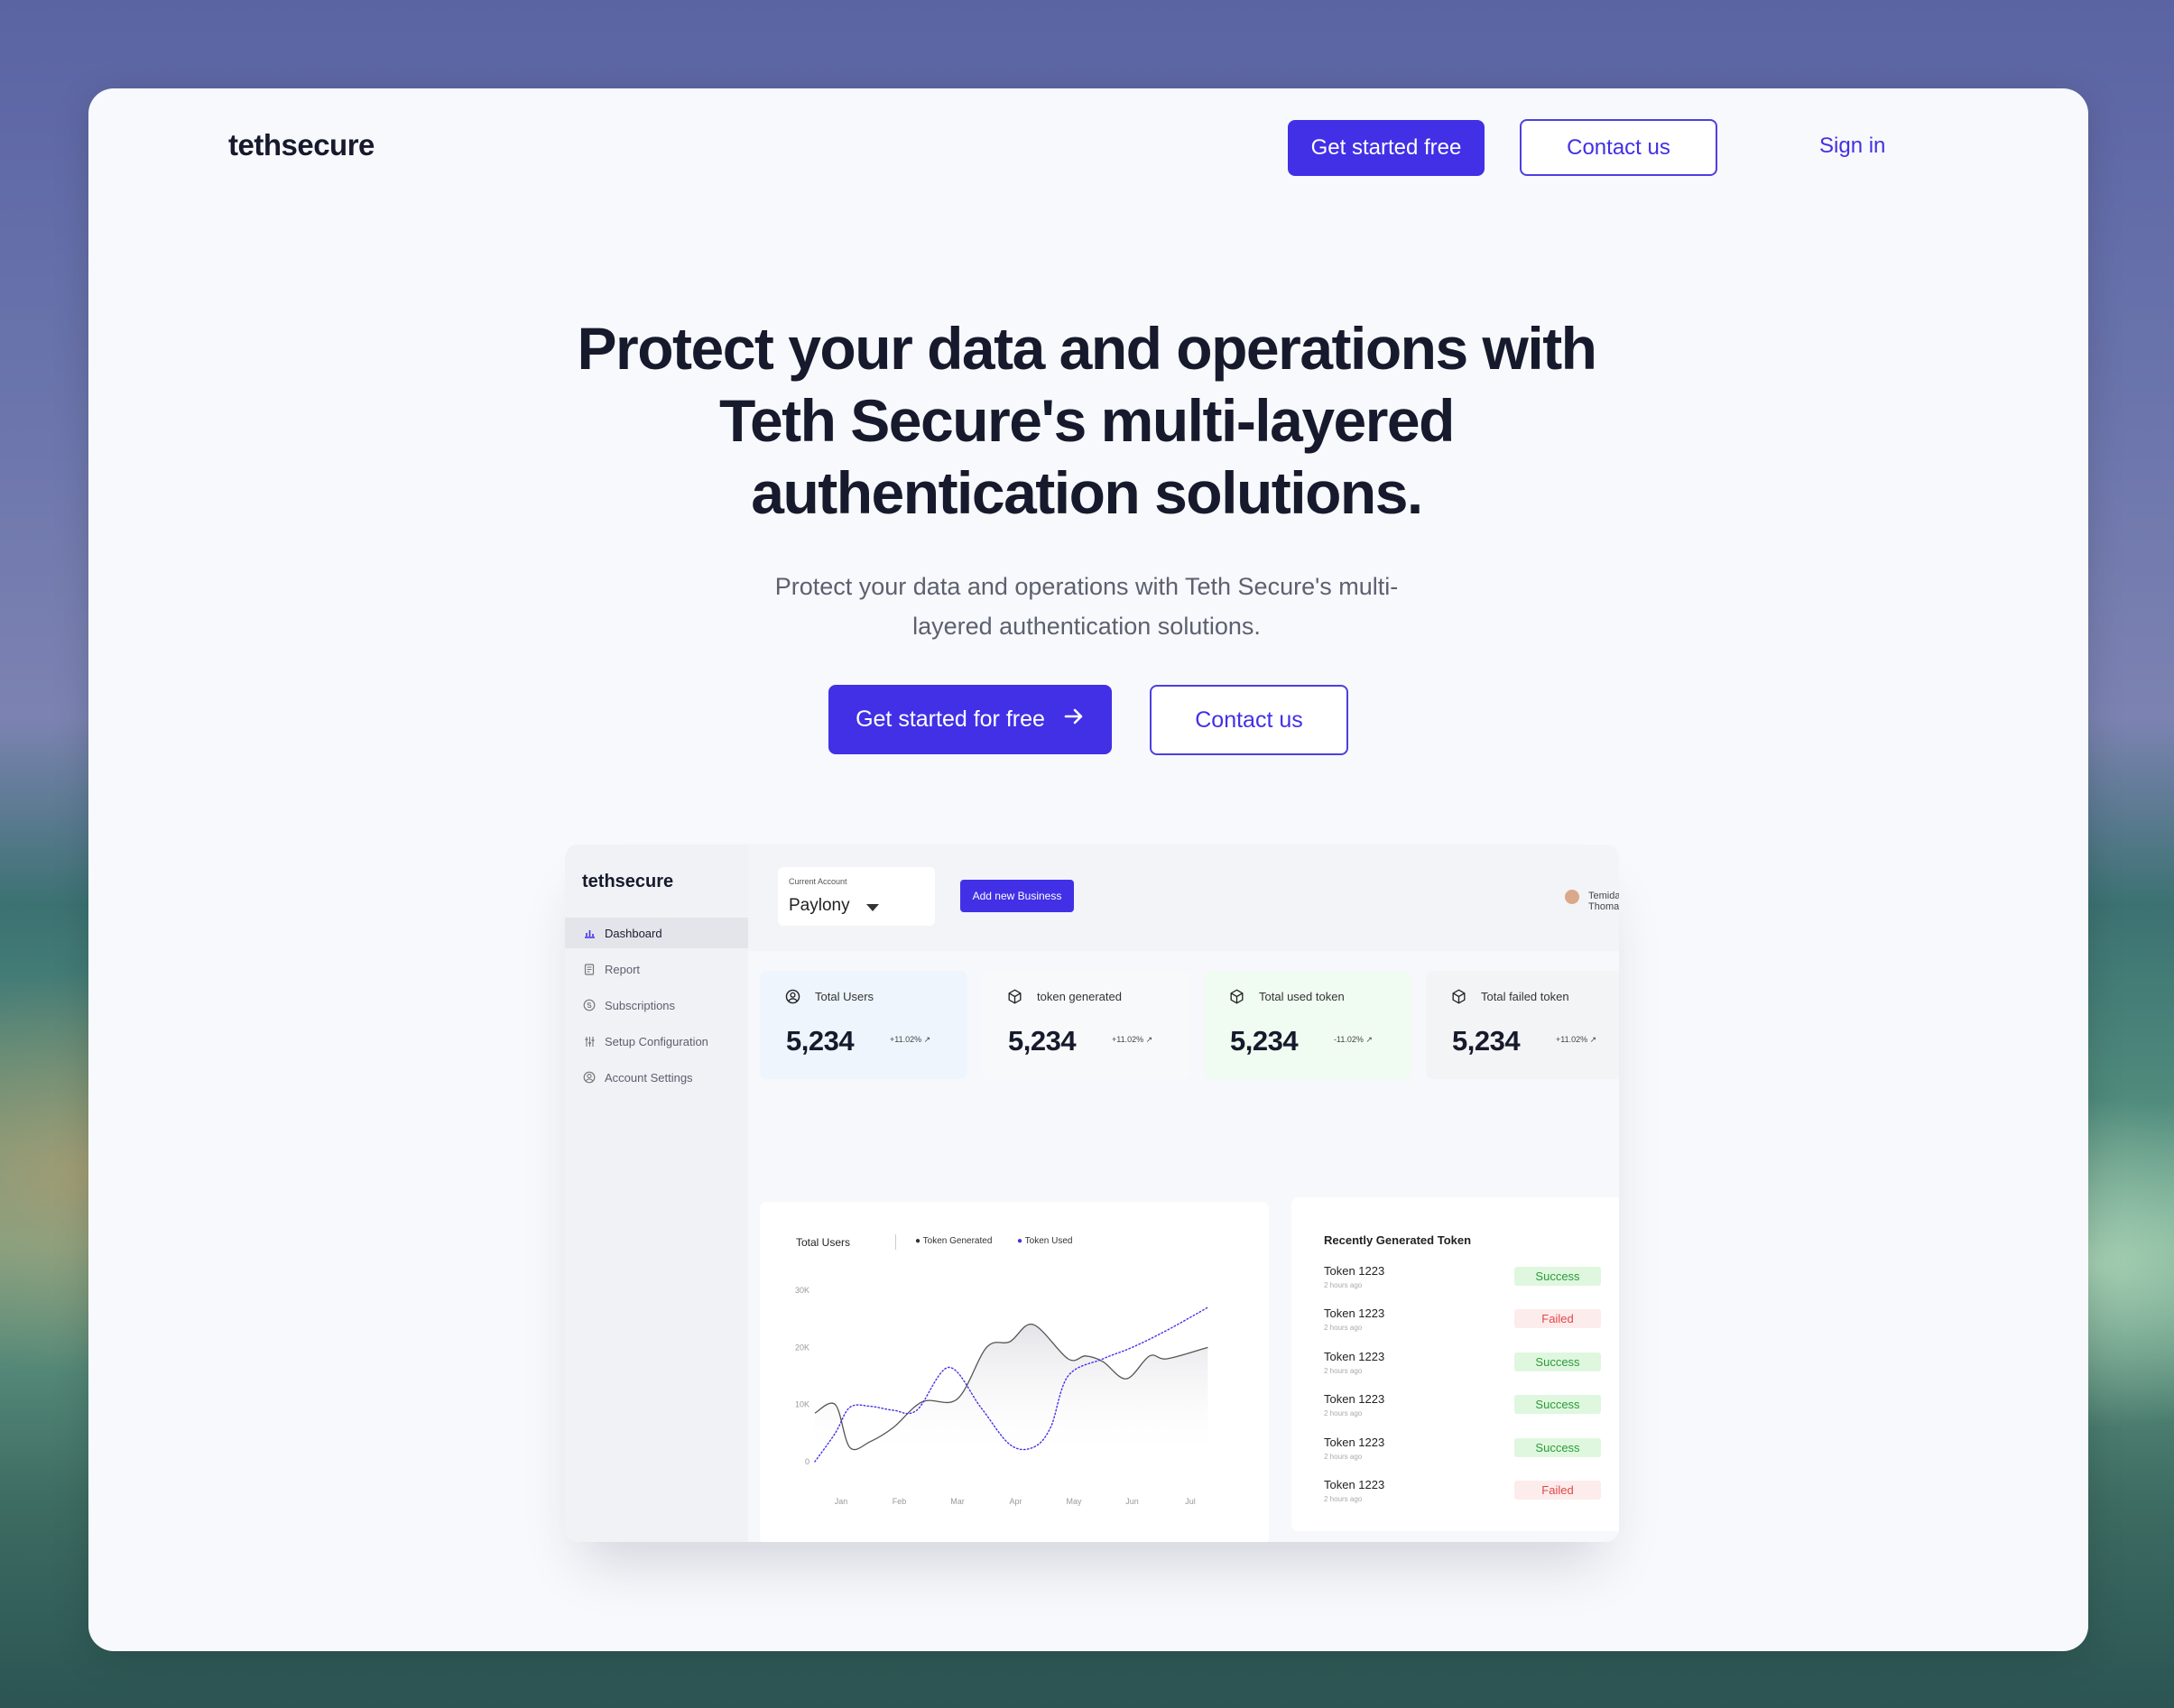 The width and height of the screenshot is (2174, 1708). What do you see at coordinates (1307, 1025) in the screenshot?
I see `stat-card-total-used-token: Total used token 5,234 -11.02% ↗` at bounding box center [1307, 1025].